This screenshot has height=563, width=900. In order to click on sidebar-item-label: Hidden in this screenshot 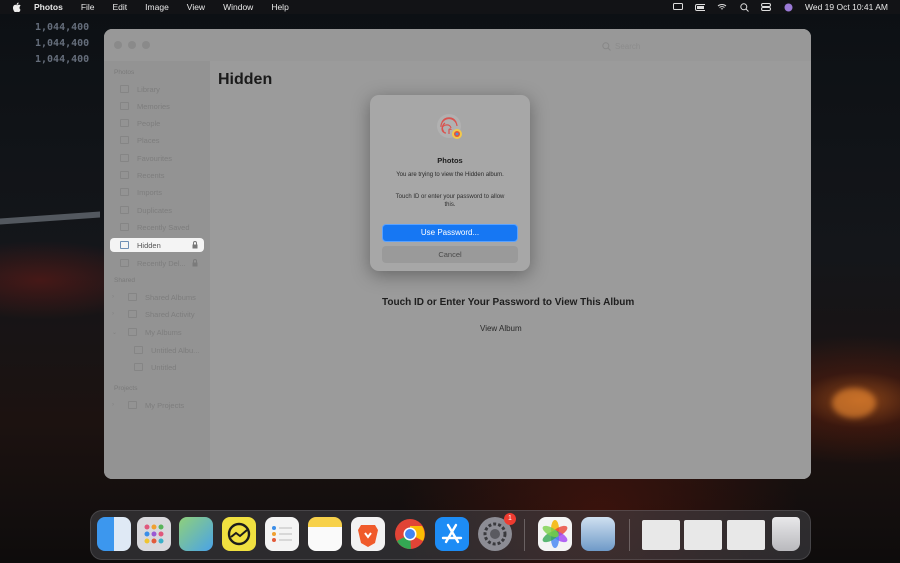, I will do `click(149, 245)`.